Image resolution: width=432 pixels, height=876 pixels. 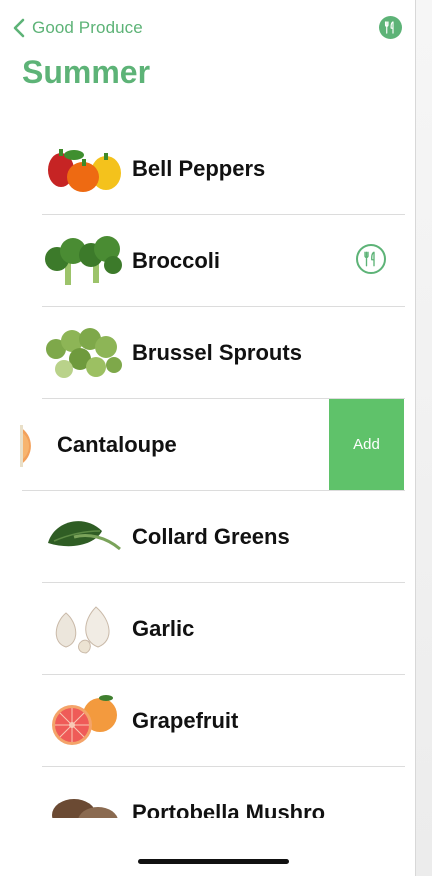 I want to click on produce-name: Broccoli, so click(x=176, y=260).